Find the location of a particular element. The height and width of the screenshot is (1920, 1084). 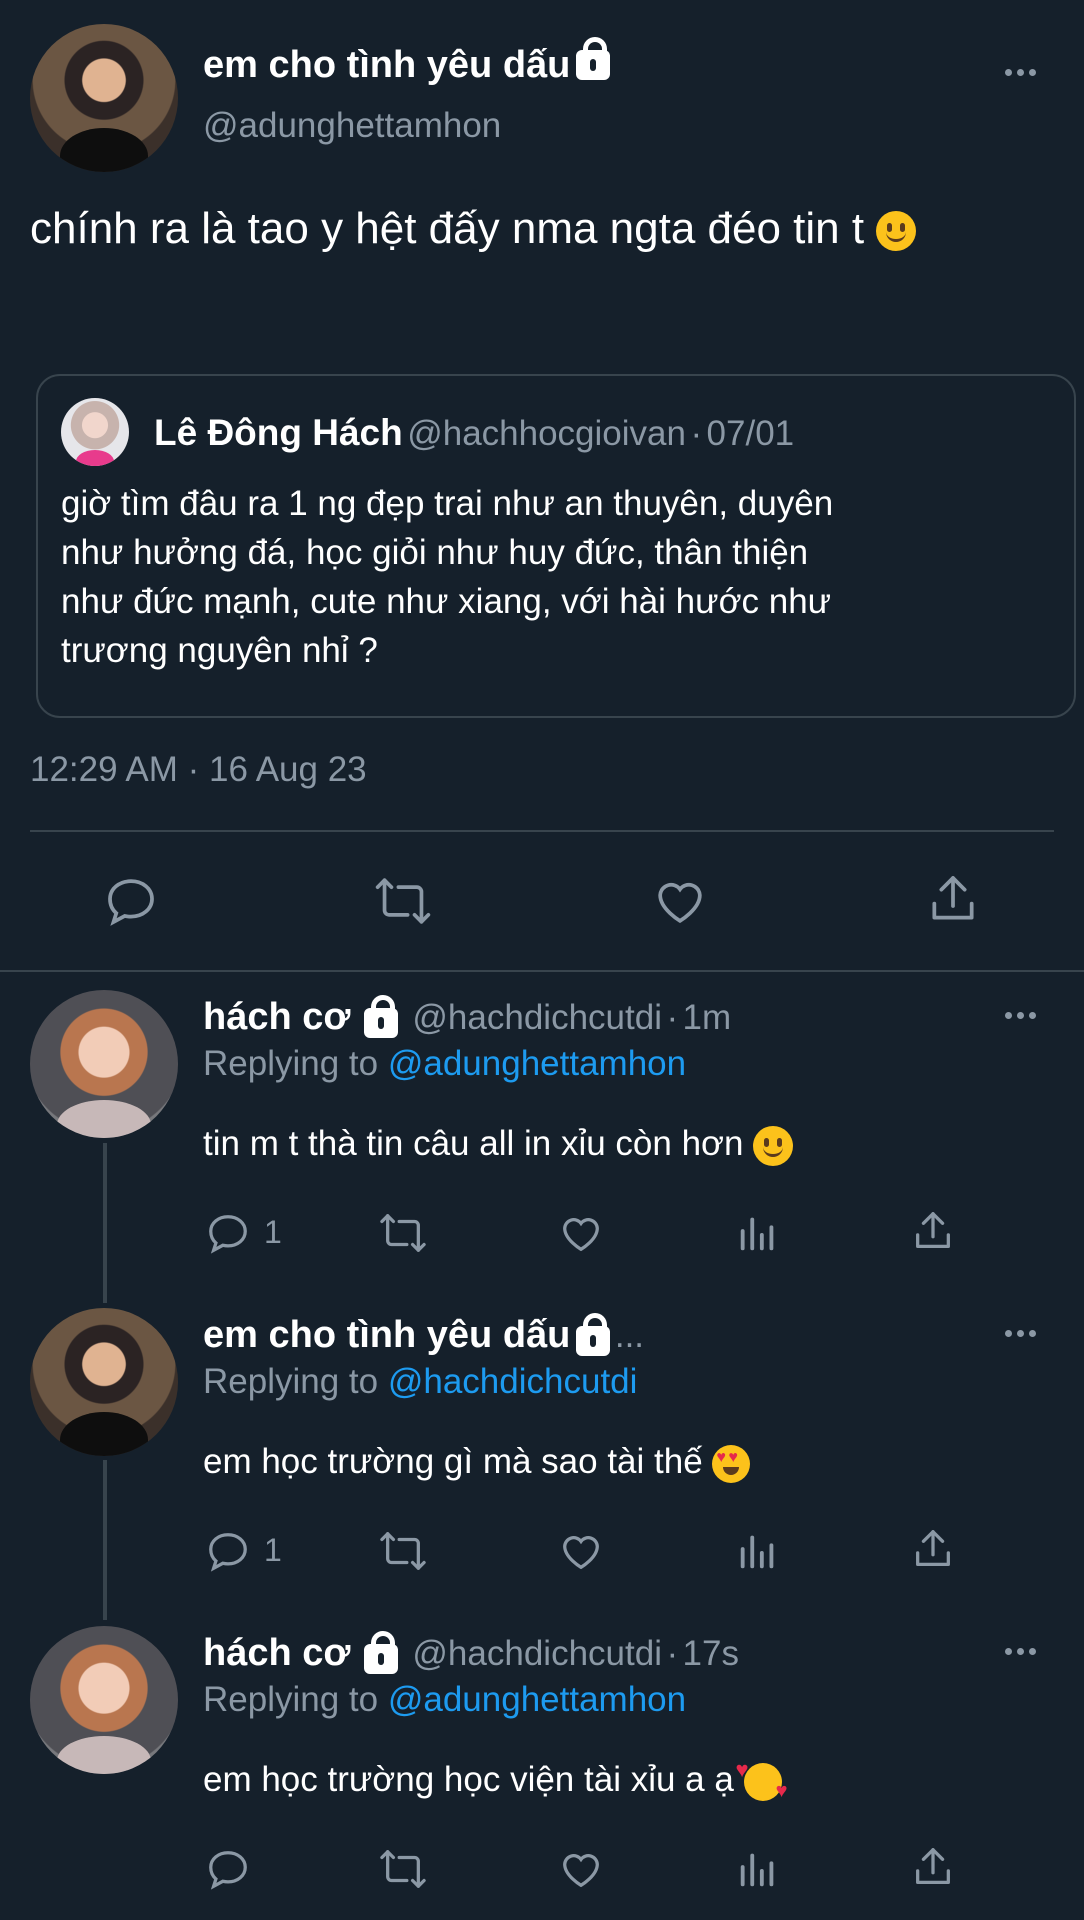

smiling-face-with-hearts-emoji is located at coordinates (762, 1780).